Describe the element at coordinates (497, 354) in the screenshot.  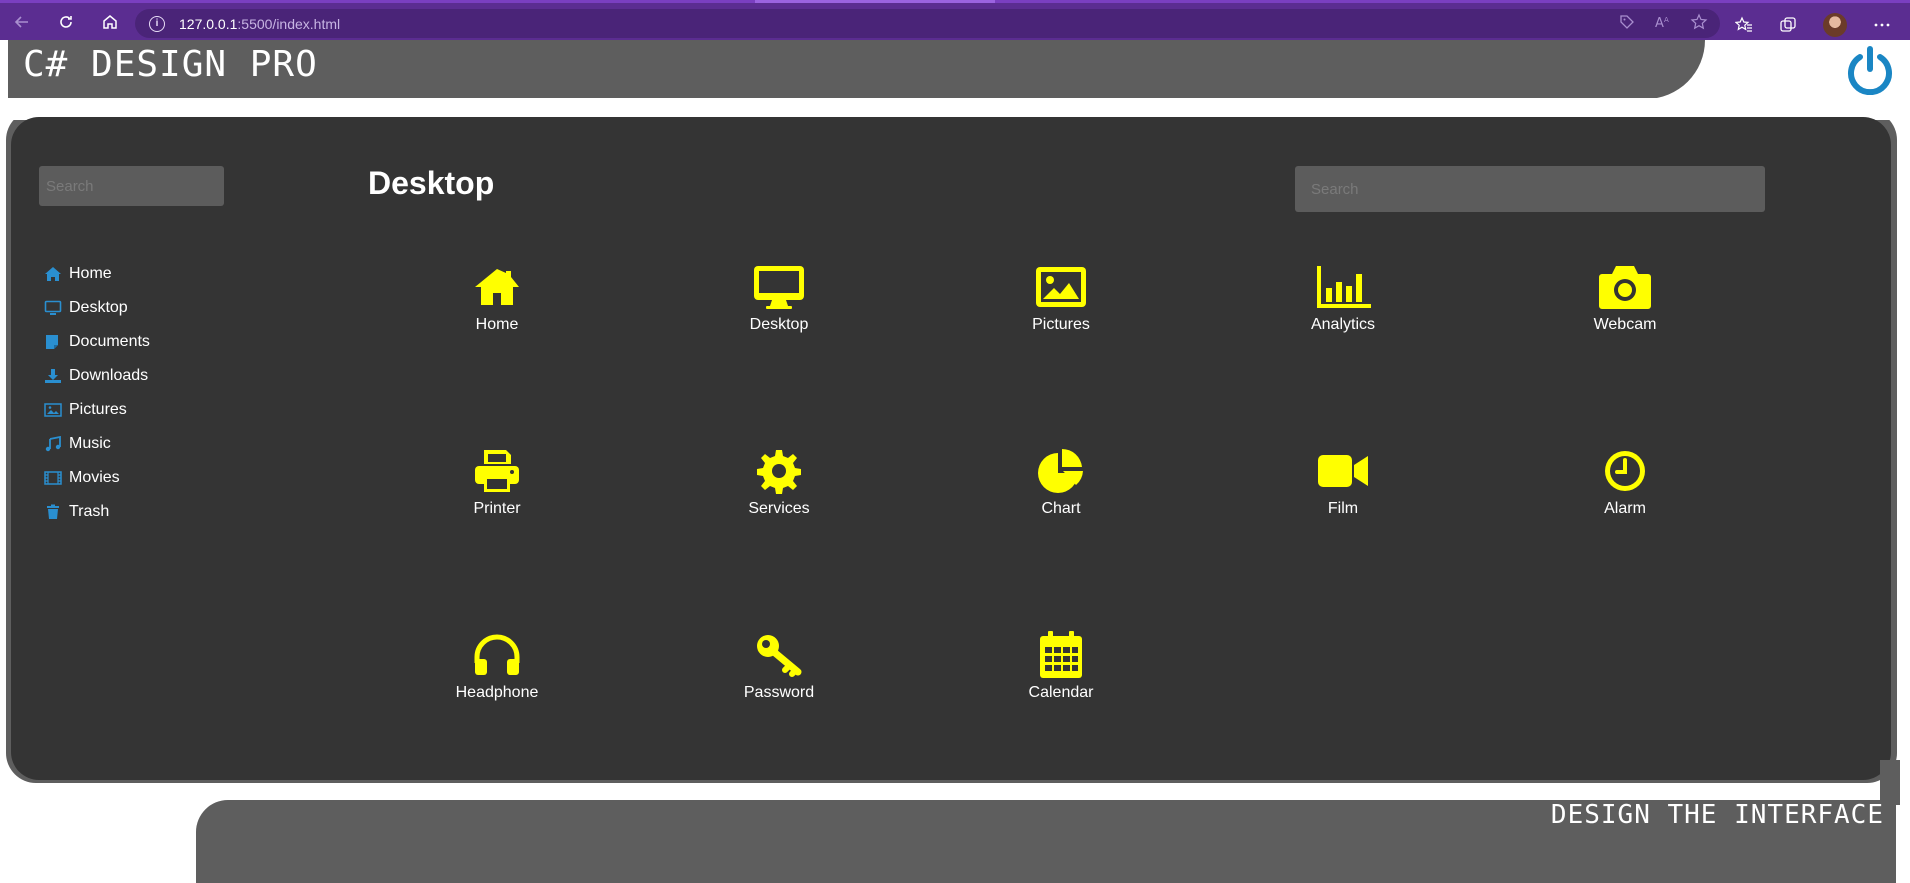
I see `tile-home: Home` at that location.